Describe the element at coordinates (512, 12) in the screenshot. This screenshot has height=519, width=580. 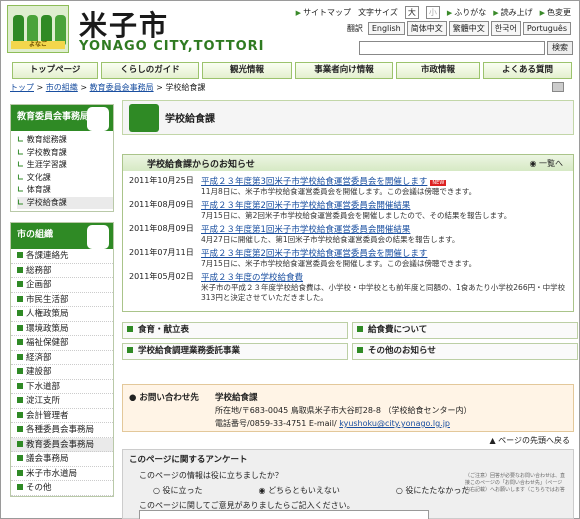
I see `read-aloud-link: ▶ 読み上げ` at that location.